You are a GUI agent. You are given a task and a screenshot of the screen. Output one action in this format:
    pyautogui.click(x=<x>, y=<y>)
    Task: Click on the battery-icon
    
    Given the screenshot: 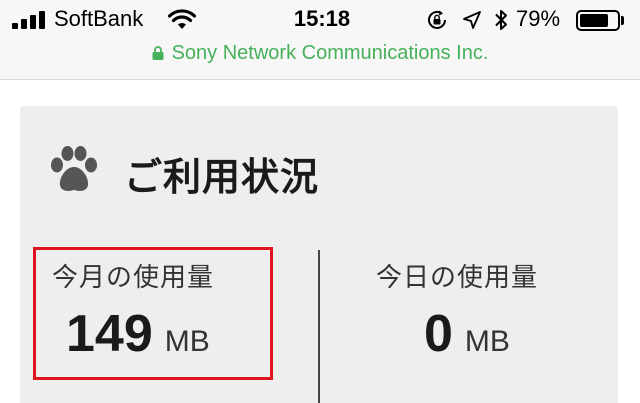 What is the action you would take?
    pyautogui.click(x=598, y=20)
    